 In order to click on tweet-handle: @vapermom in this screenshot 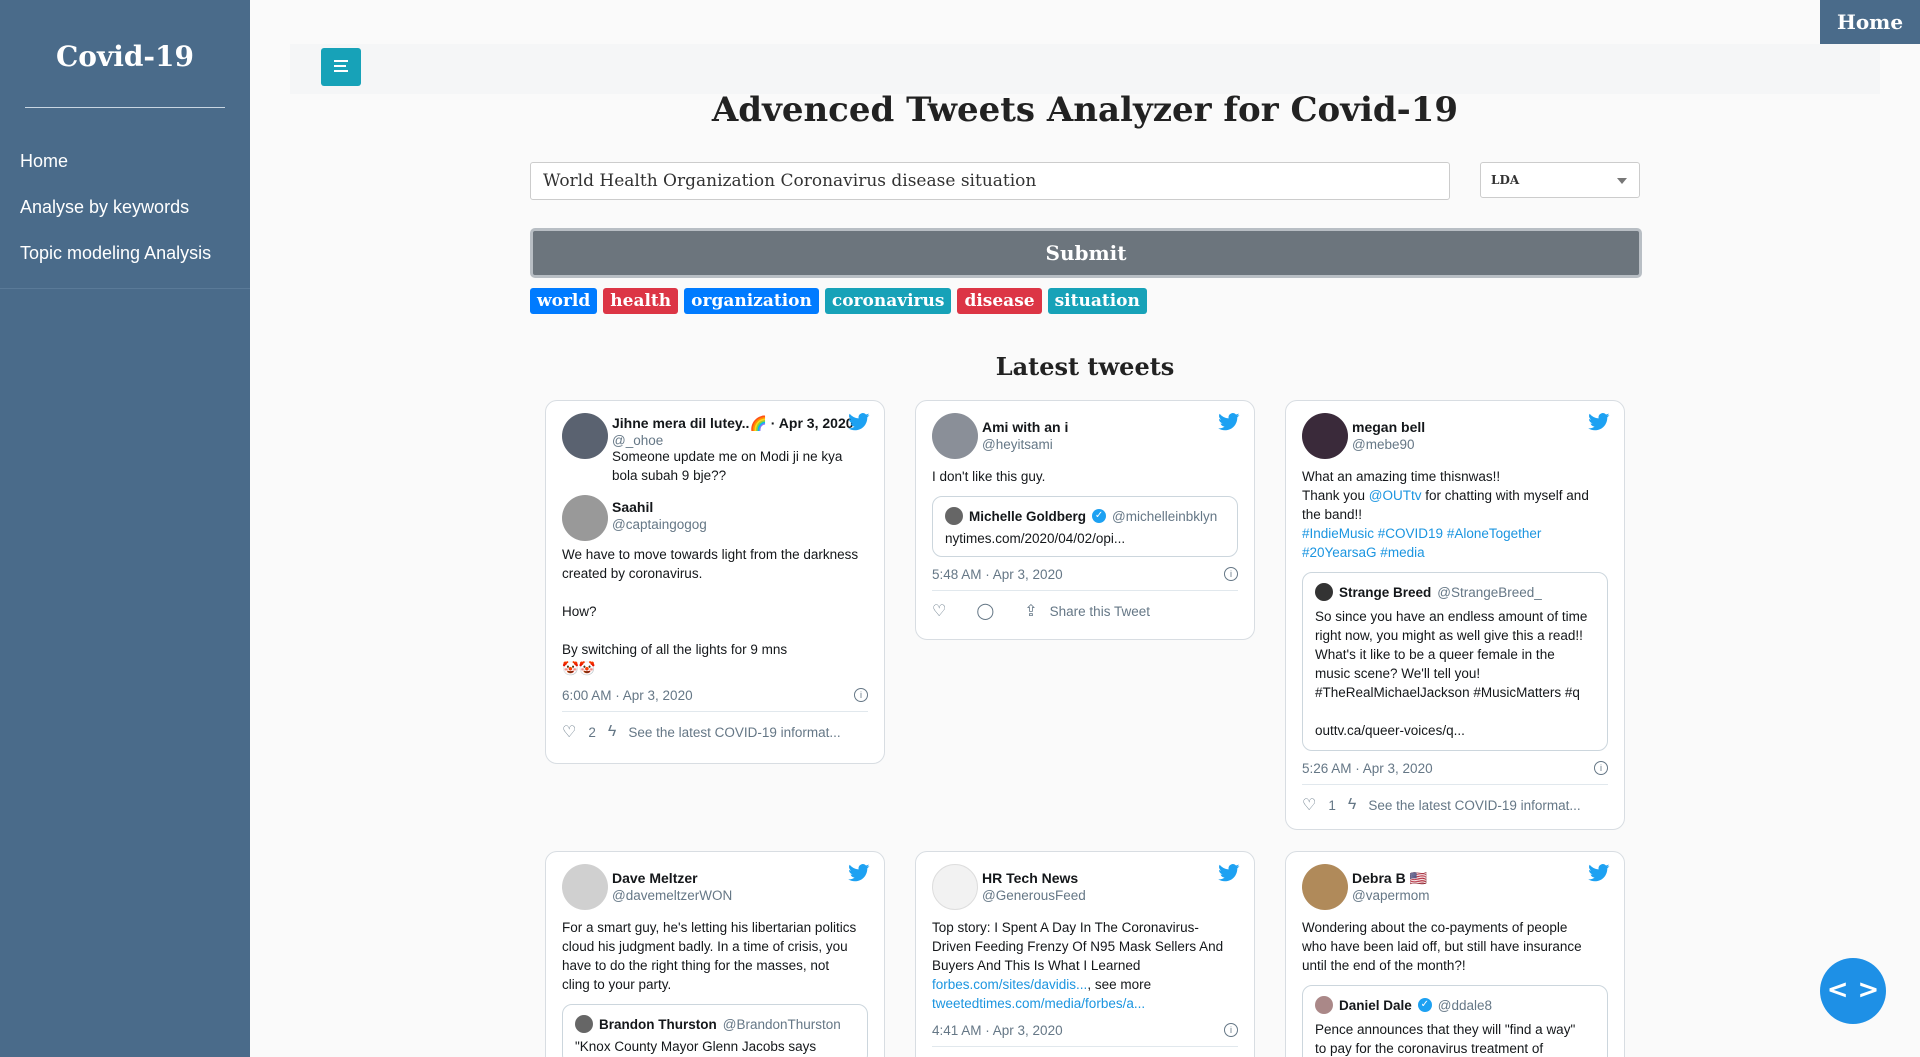, I will do `click(1390, 895)`.